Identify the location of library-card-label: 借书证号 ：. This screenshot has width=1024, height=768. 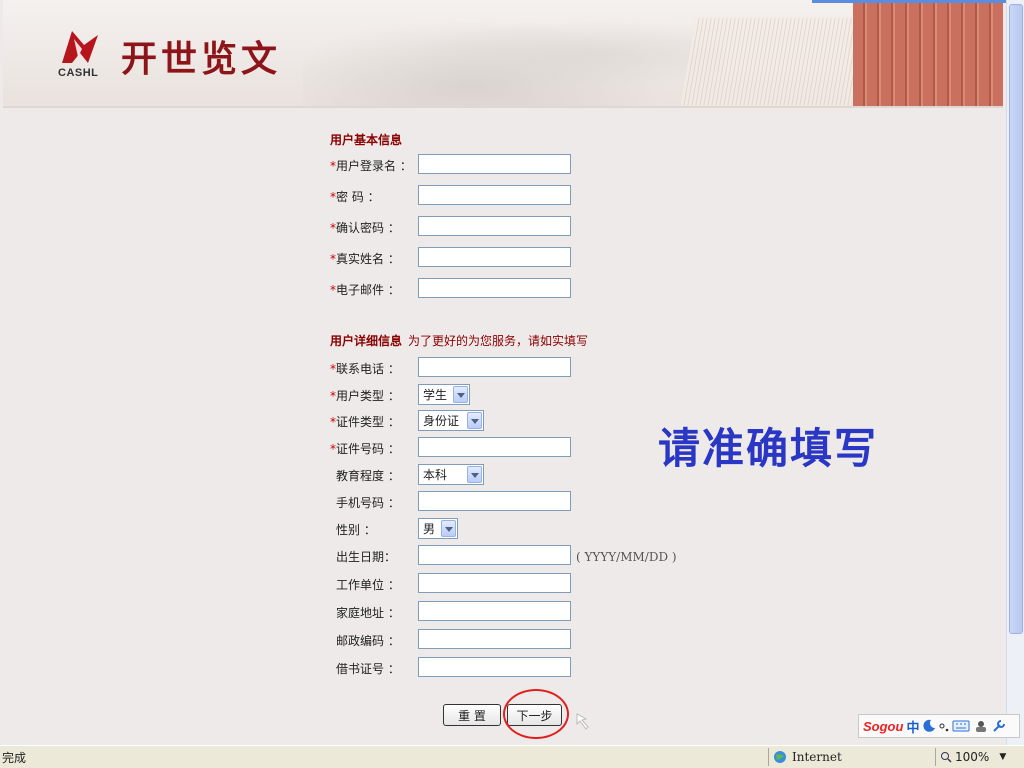
(368, 669).